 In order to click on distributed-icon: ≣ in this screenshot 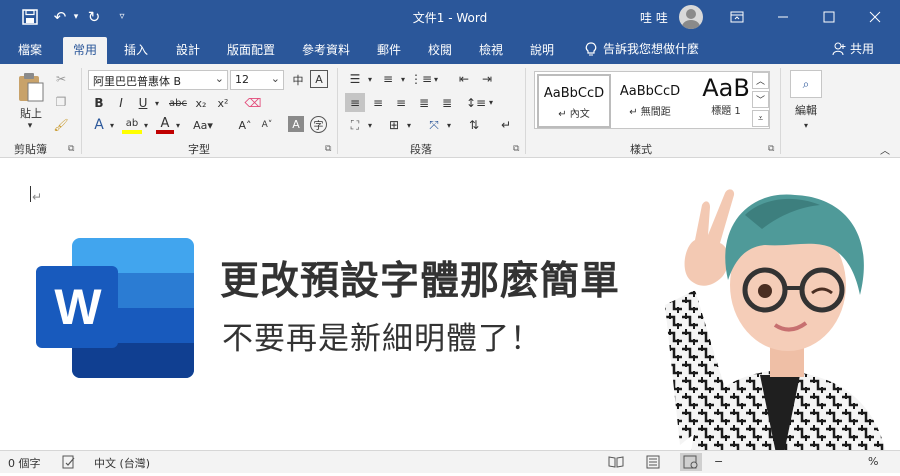, I will do `click(447, 102)`.